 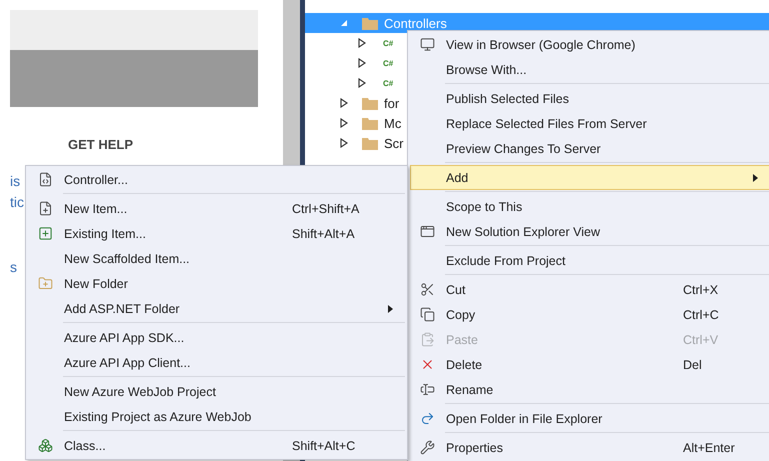 What do you see at coordinates (589, 260) in the screenshot?
I see `menu-item: Exclude From Project` at bounding box center [589, 260].